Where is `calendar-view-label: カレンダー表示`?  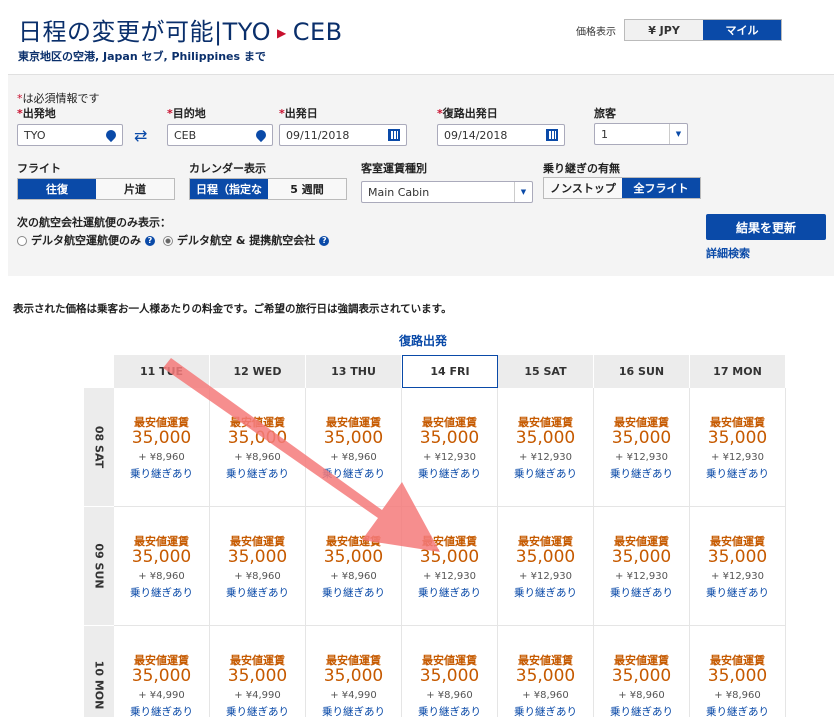
calendar-view-label: カレンダー表示 is located at coordinates (227, 168).